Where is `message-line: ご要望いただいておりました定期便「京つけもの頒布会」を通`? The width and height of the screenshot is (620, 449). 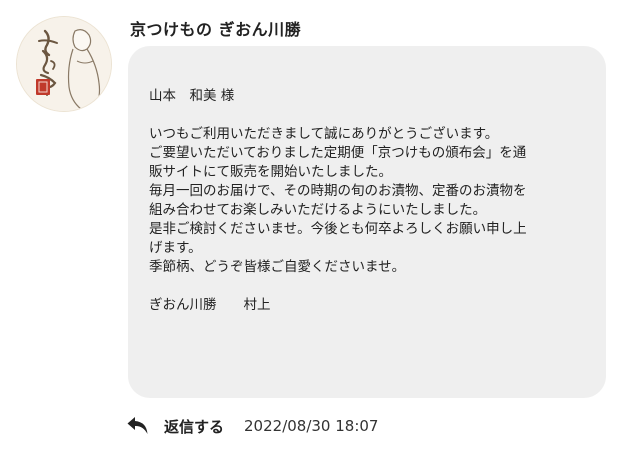 message-line: ご要望いただいておりました定期便「京つけもの頒布会」を通 is located at coordinates (338, 153).